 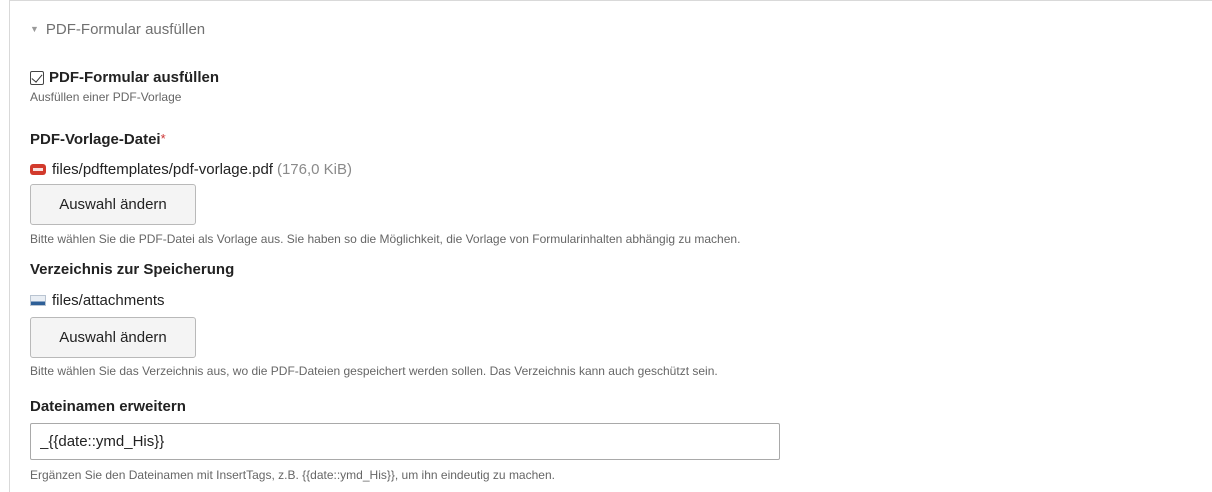 I want to click on fill-pdf-checkbox-label: PDF-Formular ausfüllen, so click(x=134, y=77).